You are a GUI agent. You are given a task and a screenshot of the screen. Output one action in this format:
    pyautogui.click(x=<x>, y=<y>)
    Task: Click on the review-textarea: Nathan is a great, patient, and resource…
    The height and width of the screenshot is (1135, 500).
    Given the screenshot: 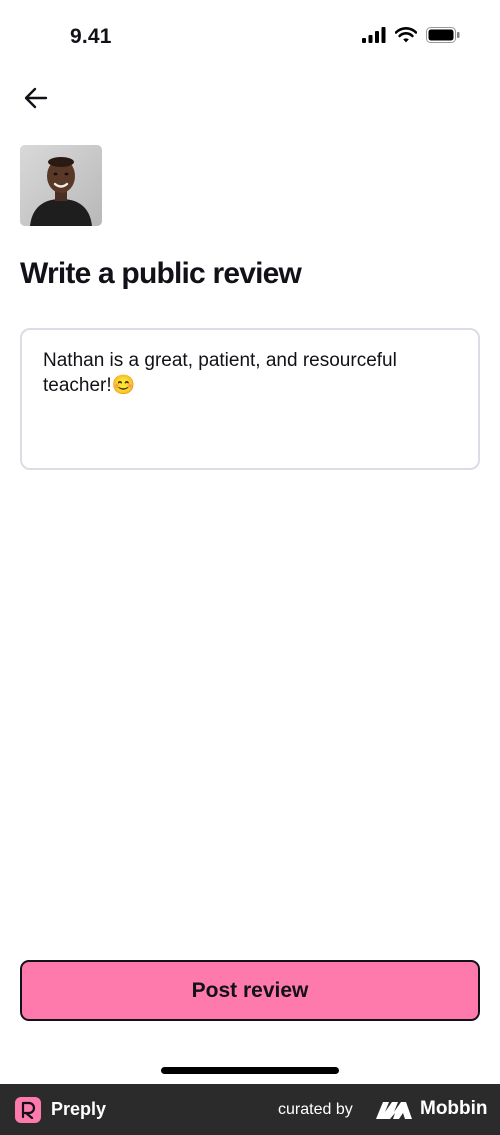 What is the action you would take?
    pyautogui.click(x=250, y=399)
    